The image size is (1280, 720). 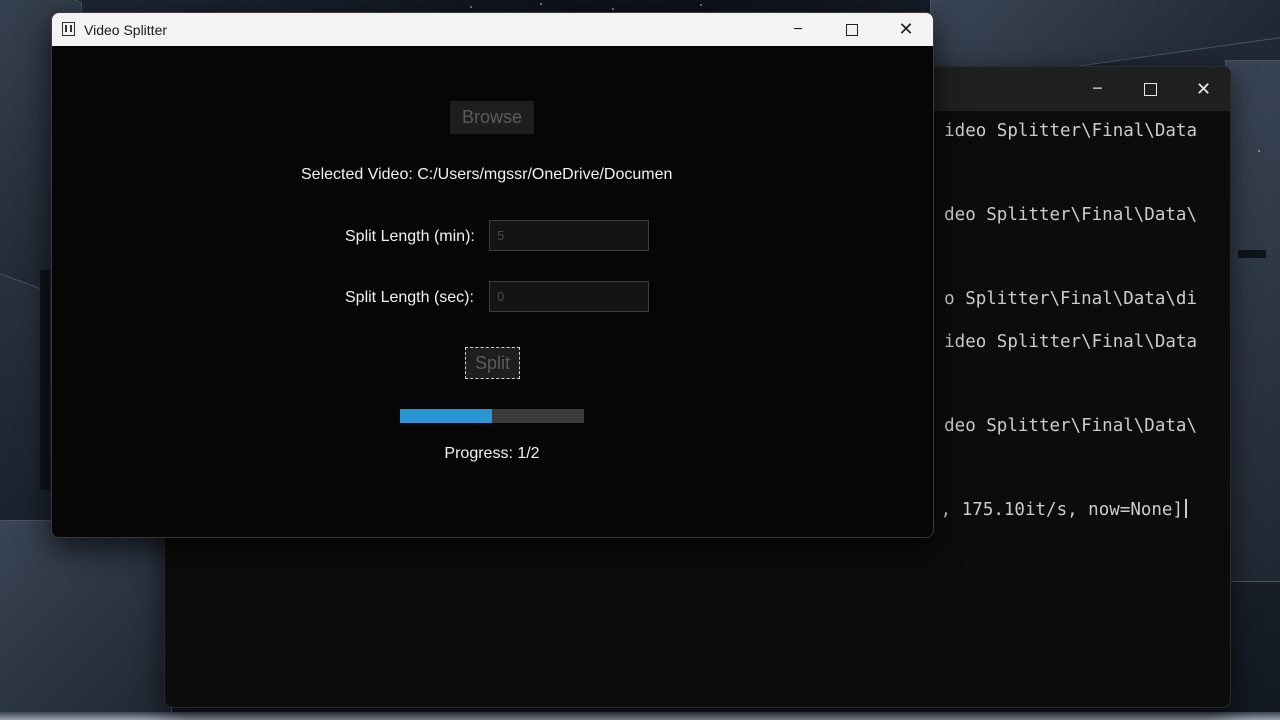 I want to click on split-length-min-label: Split Length (min):, so click(x=410, y=236).